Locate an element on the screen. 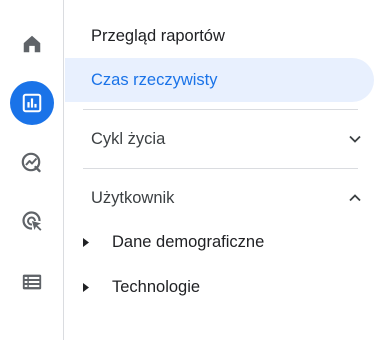  sub-item-demographics-label: Dane demograficzne is located at coordinates (188, 241).